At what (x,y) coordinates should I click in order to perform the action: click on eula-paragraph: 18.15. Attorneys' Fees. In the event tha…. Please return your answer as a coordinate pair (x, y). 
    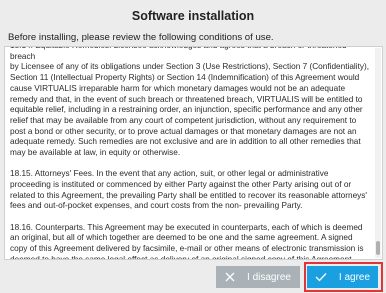
    Looking at the image, I should click on (188, 190).